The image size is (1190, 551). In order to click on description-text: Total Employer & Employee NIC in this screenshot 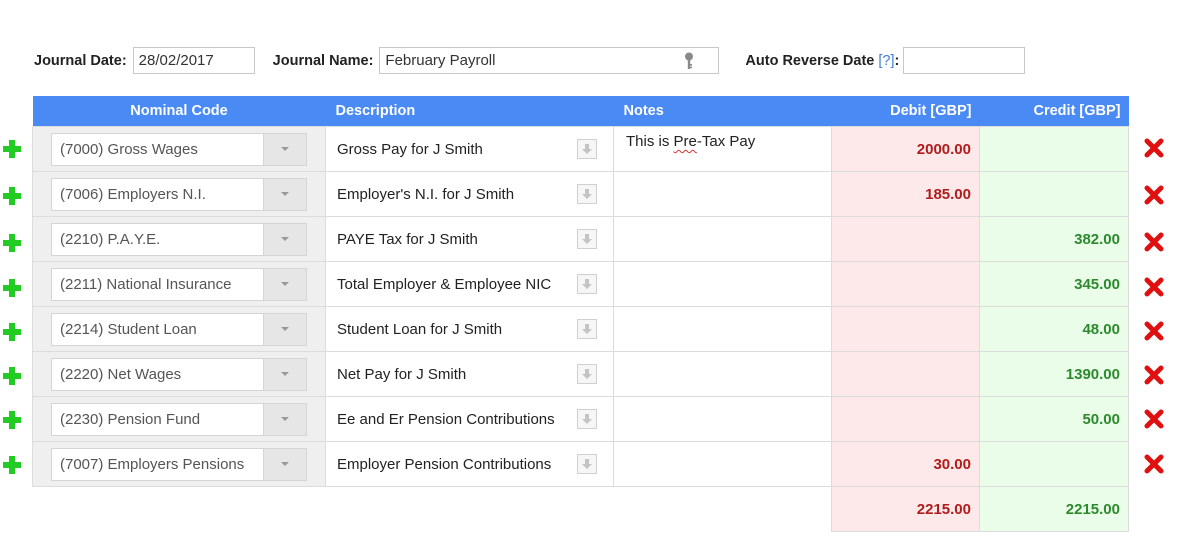, I will do `click(444, 284)`.